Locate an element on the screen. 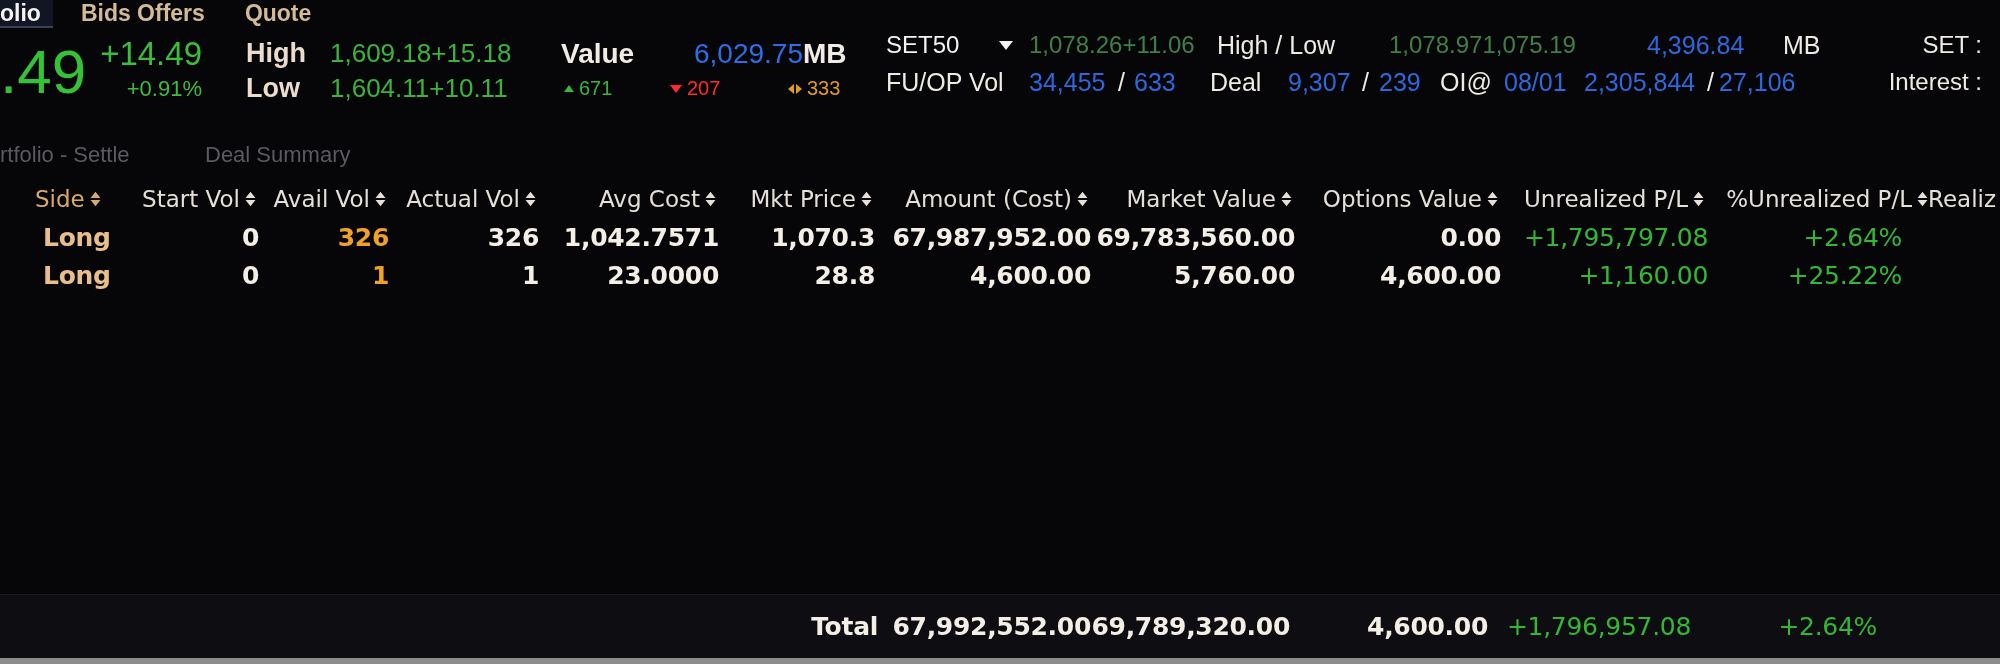 This screenshot has height=664, width=2000. high-label: High is located at coordinates (276, 53).